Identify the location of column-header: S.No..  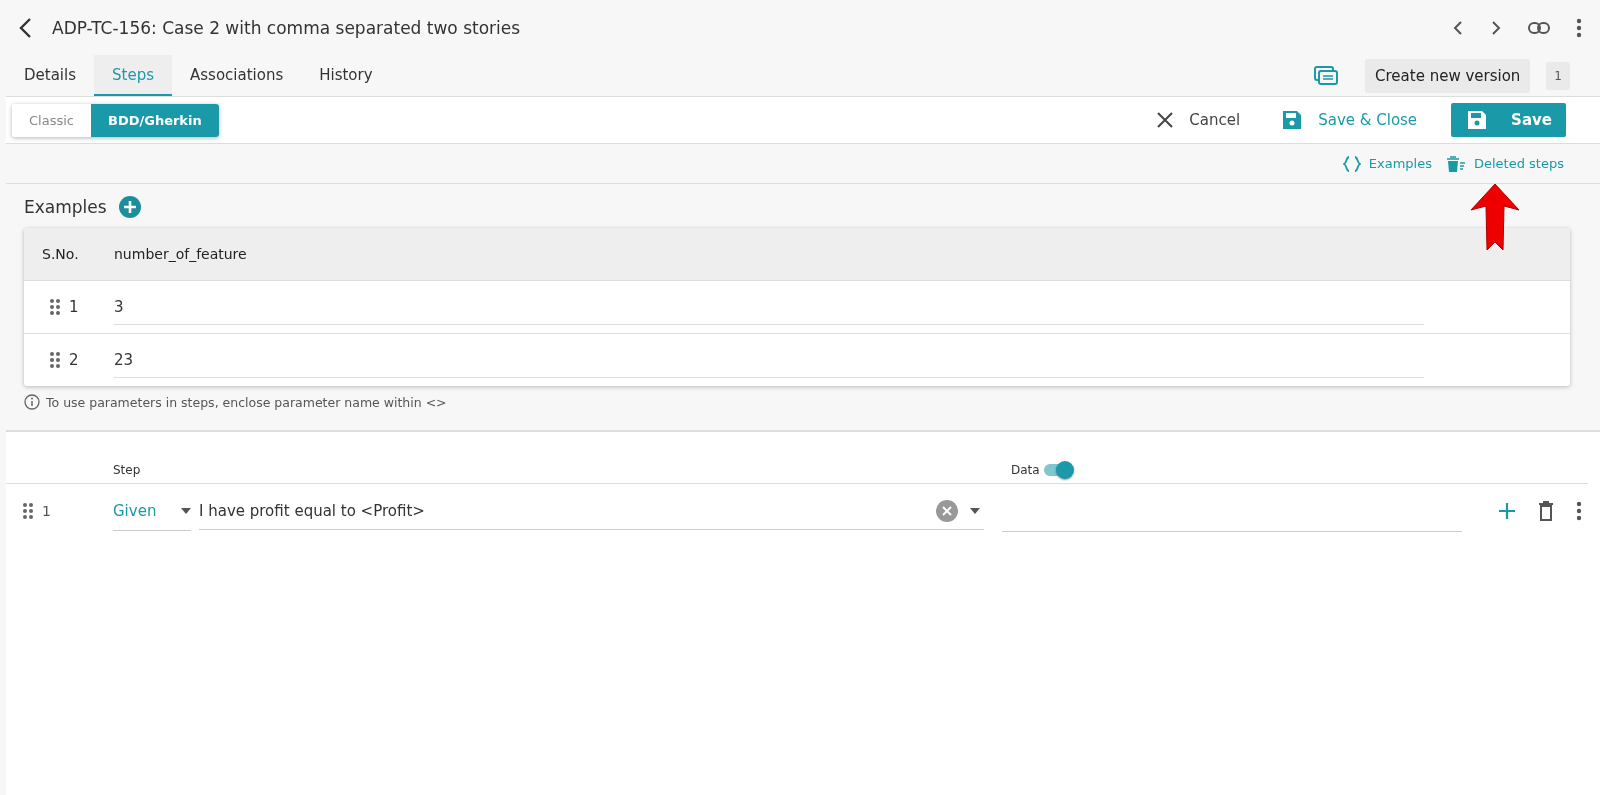
(60, 254).